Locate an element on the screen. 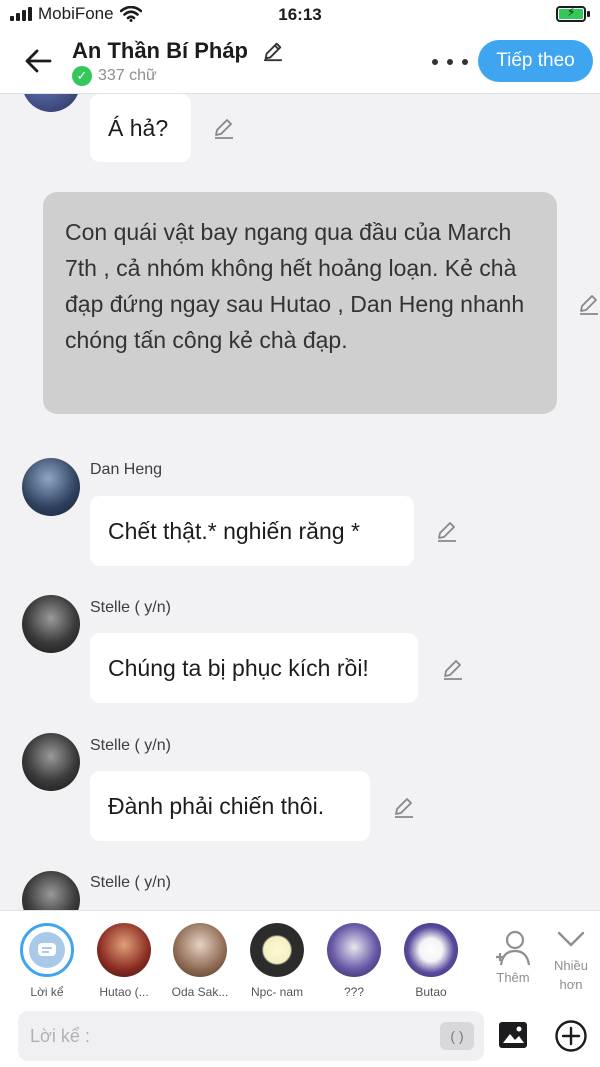 This screenshot has width=600, height=1067. word-count: ✓ 337 chữ is located at coordinates (114, 76).